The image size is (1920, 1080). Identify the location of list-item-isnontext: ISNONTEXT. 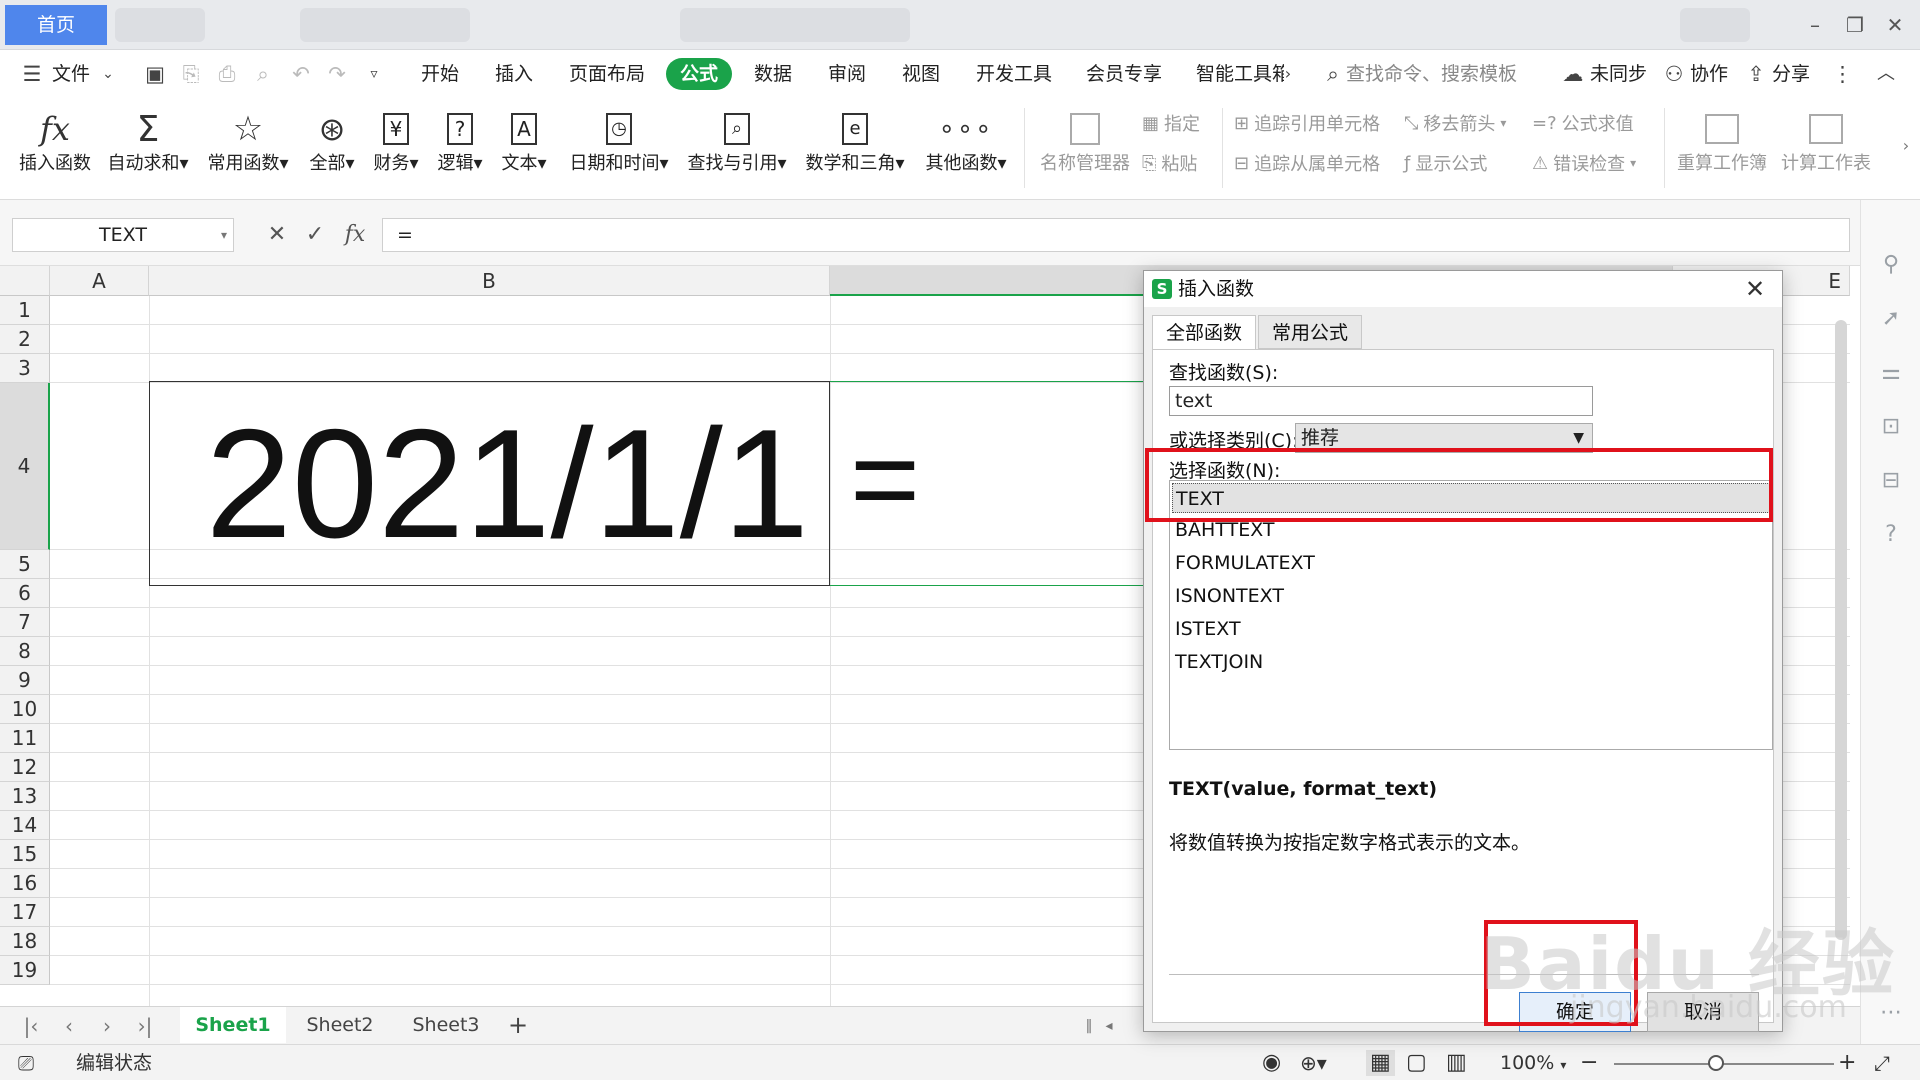
(1229, 596).